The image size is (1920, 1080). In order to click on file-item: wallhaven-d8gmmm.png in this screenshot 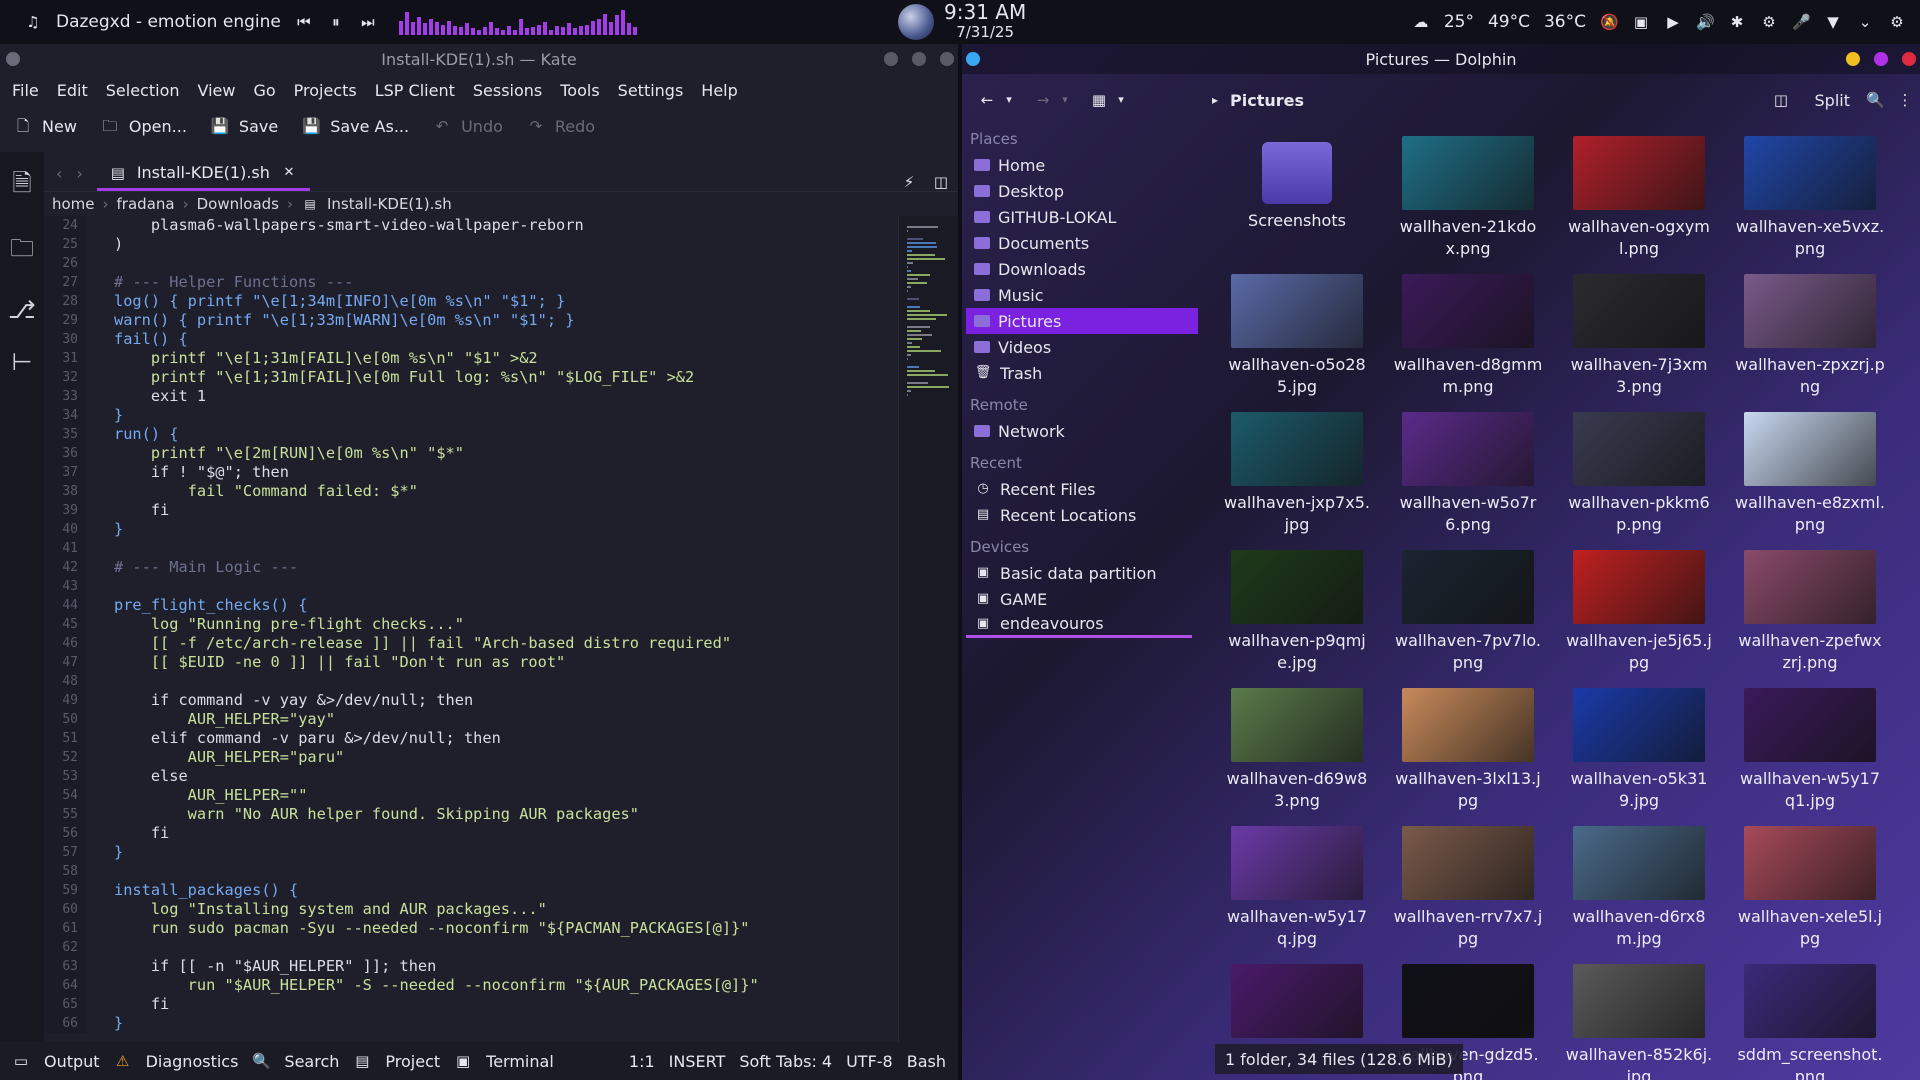, I will do `click(1468, 336)`.